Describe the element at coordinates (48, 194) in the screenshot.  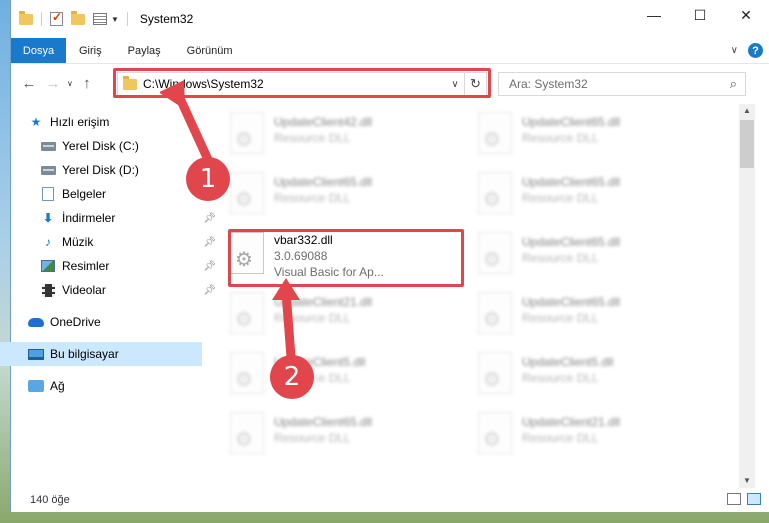
I see `documents-icon` at that location.